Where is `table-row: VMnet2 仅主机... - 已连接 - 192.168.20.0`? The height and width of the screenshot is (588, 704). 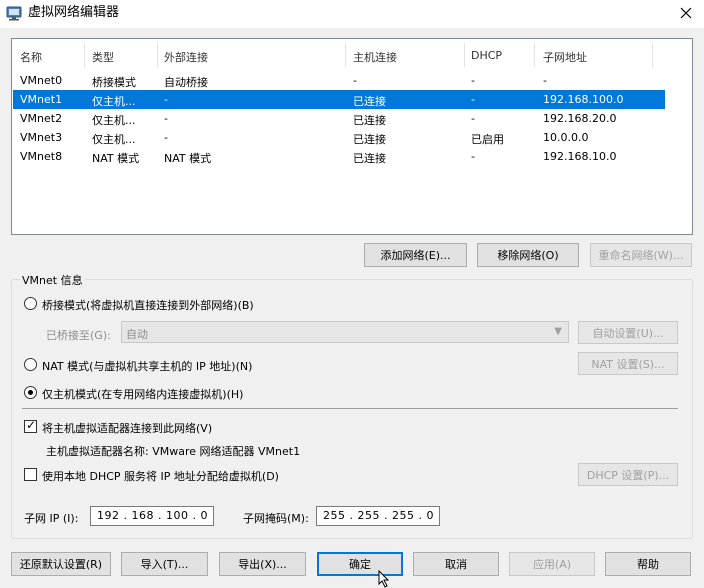 table-row: VMnet2 仅主机... - 已连接 - 192.168.20.0 is located at coordinates (339, 118).